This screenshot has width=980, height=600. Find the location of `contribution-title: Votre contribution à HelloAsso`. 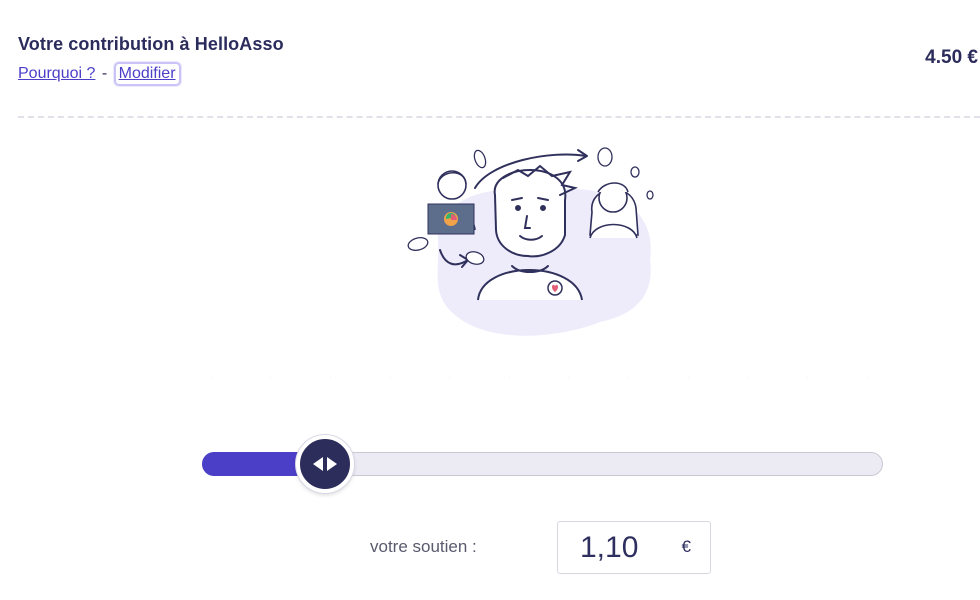

contribution-title: Votre contribution à HelloAsso is located at coordinates (151, 44).